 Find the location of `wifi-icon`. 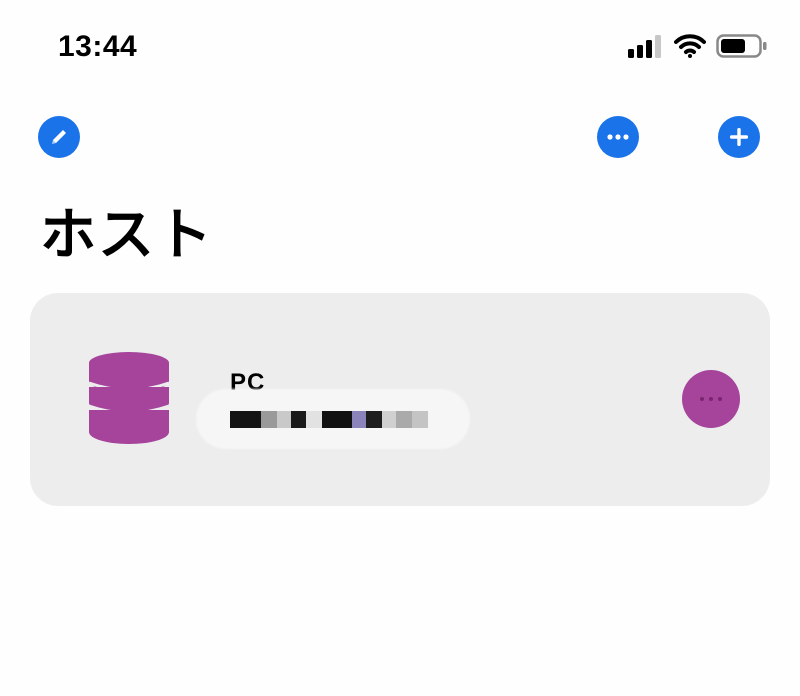

wifi-icon is located at coordinates (690, 46).